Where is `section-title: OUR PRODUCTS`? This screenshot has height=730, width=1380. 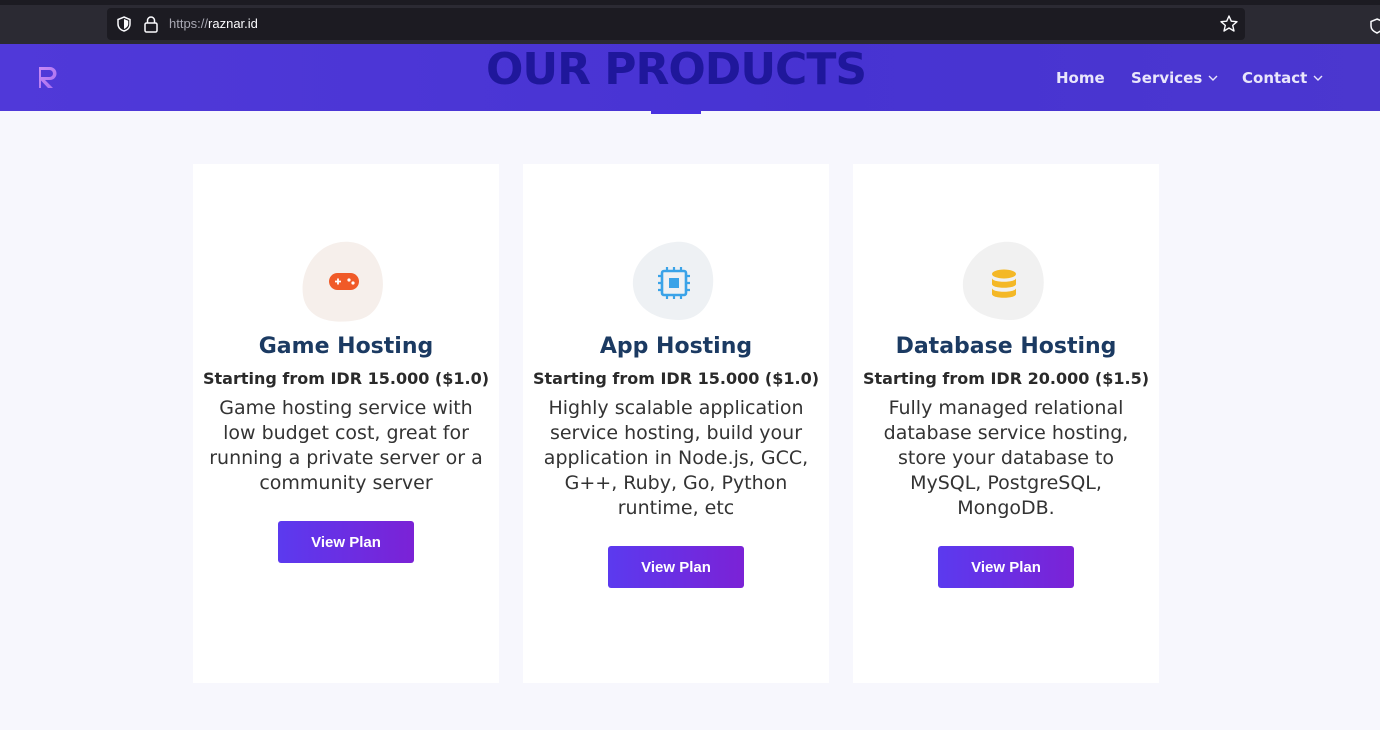 section-title: OUR PRODUCTS is located at coordinates (676, 69).